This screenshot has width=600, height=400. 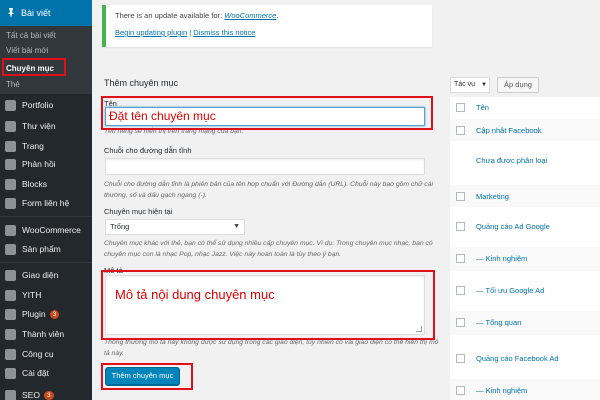 I want to click on seo-badge: 3, so click(x=48, y=395).